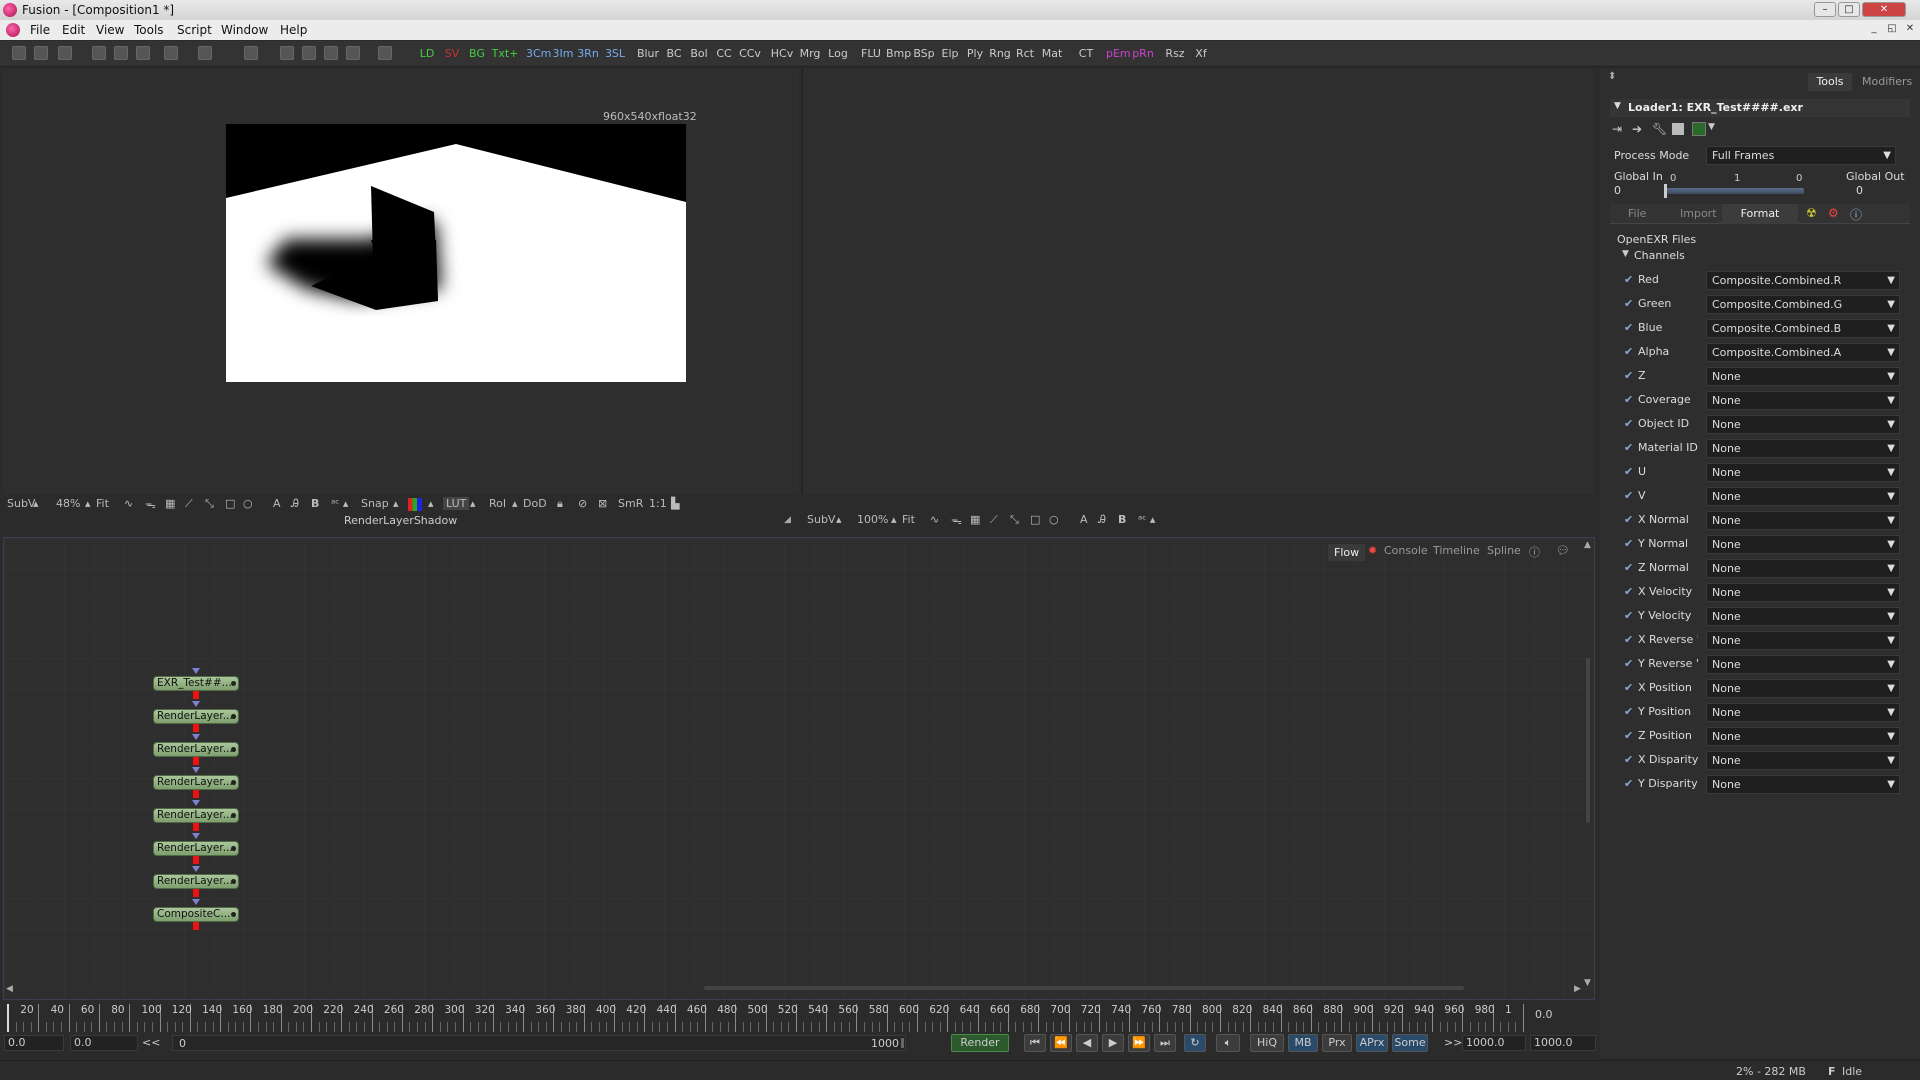 This screenshot has height=1080, width=1920. What do you see at coordinates (1825, 9) in the screenshot?
I see `minimize-button: –` at bounding box center [1825, 9].